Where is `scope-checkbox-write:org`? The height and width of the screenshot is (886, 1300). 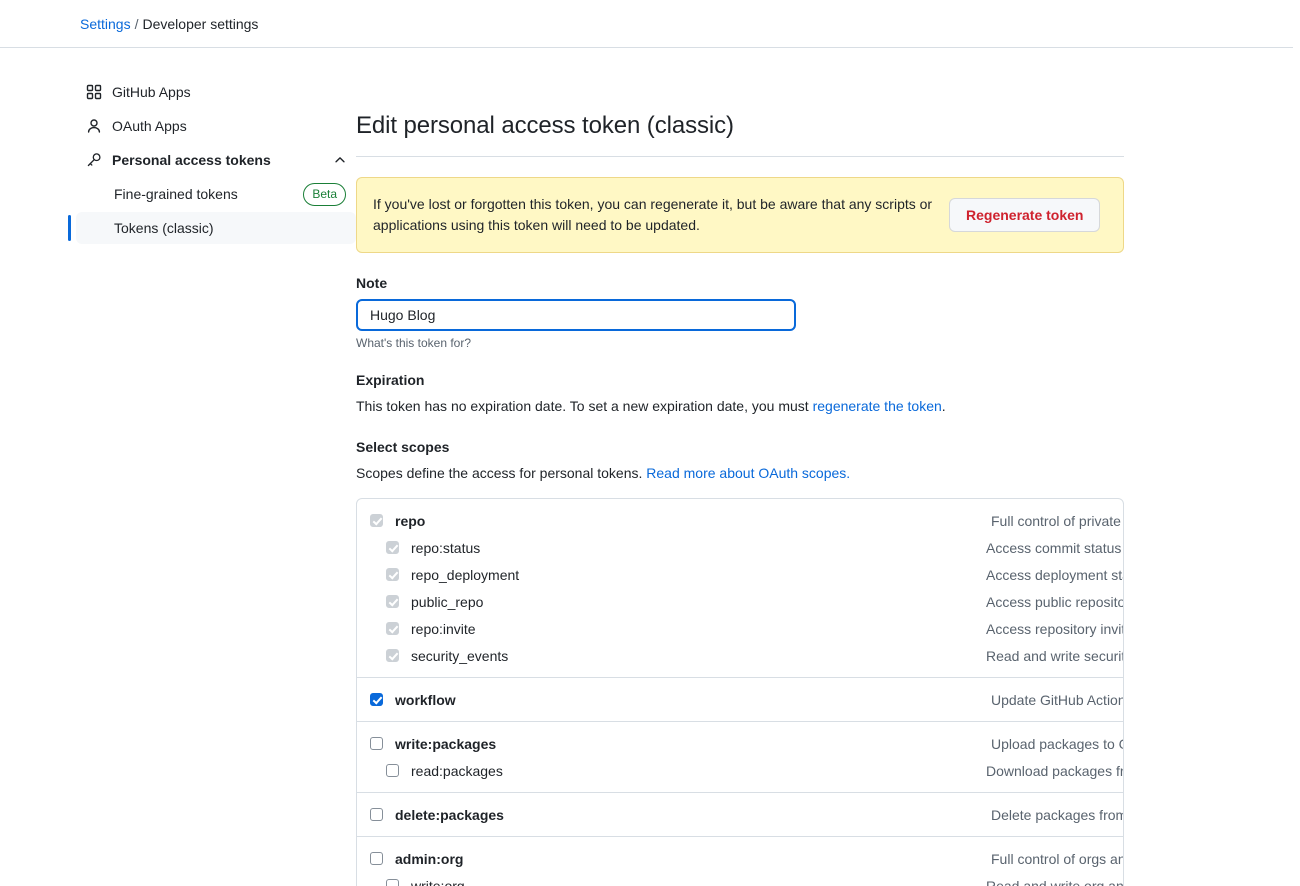 scope-checkbox-write:org is located at coordinates (392, 882).